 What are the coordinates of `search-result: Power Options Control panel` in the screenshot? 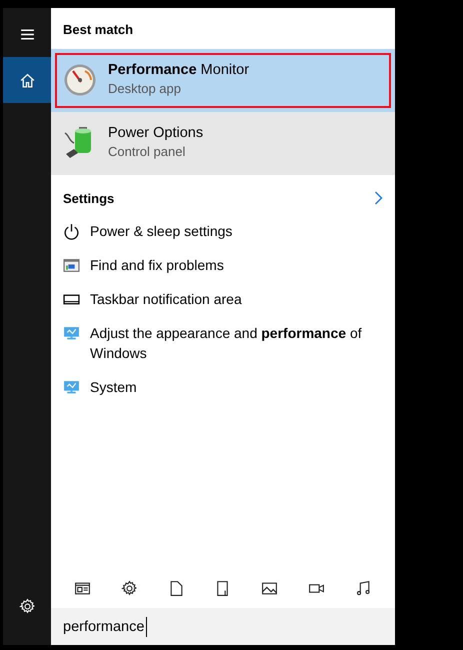 It's located at (223, 143).